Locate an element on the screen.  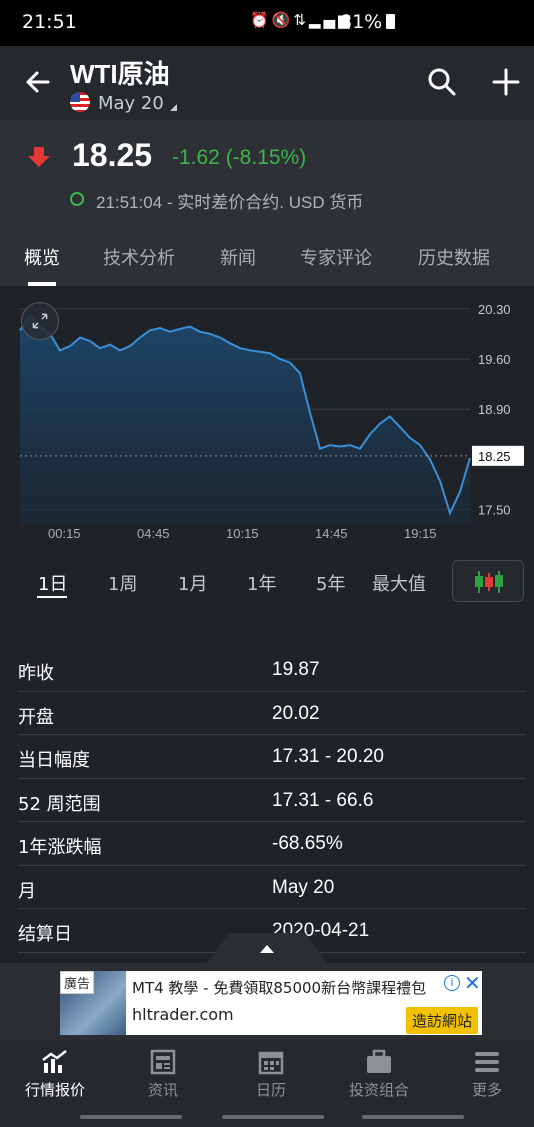
tab-overview: 概览 is located at coordinates (42, 257).